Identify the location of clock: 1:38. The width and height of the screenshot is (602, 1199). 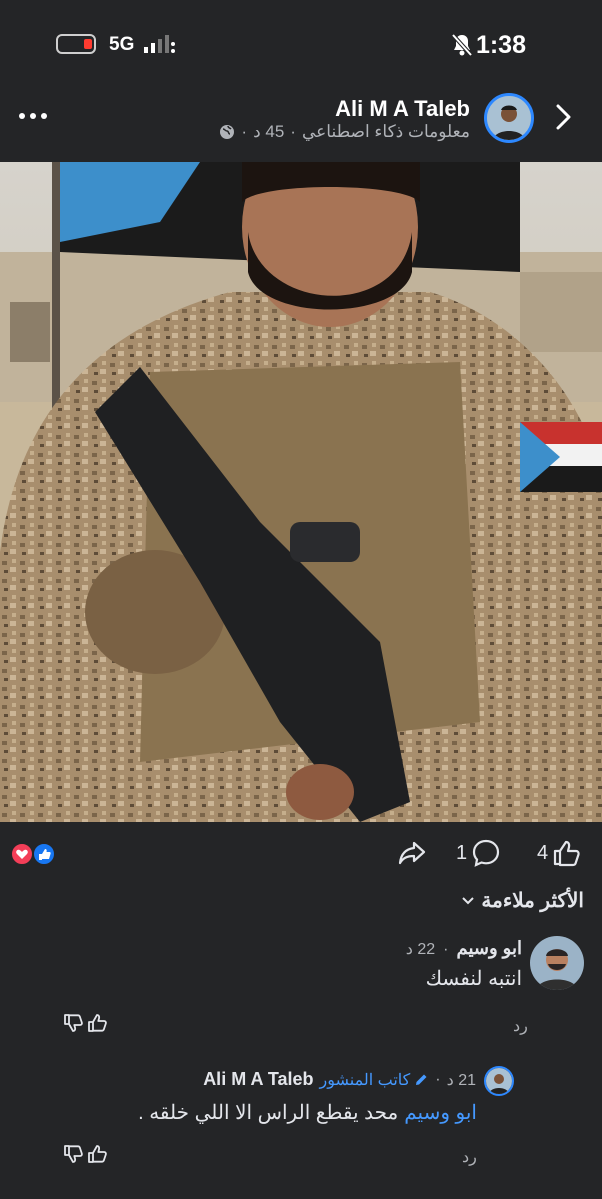
(500, 45).